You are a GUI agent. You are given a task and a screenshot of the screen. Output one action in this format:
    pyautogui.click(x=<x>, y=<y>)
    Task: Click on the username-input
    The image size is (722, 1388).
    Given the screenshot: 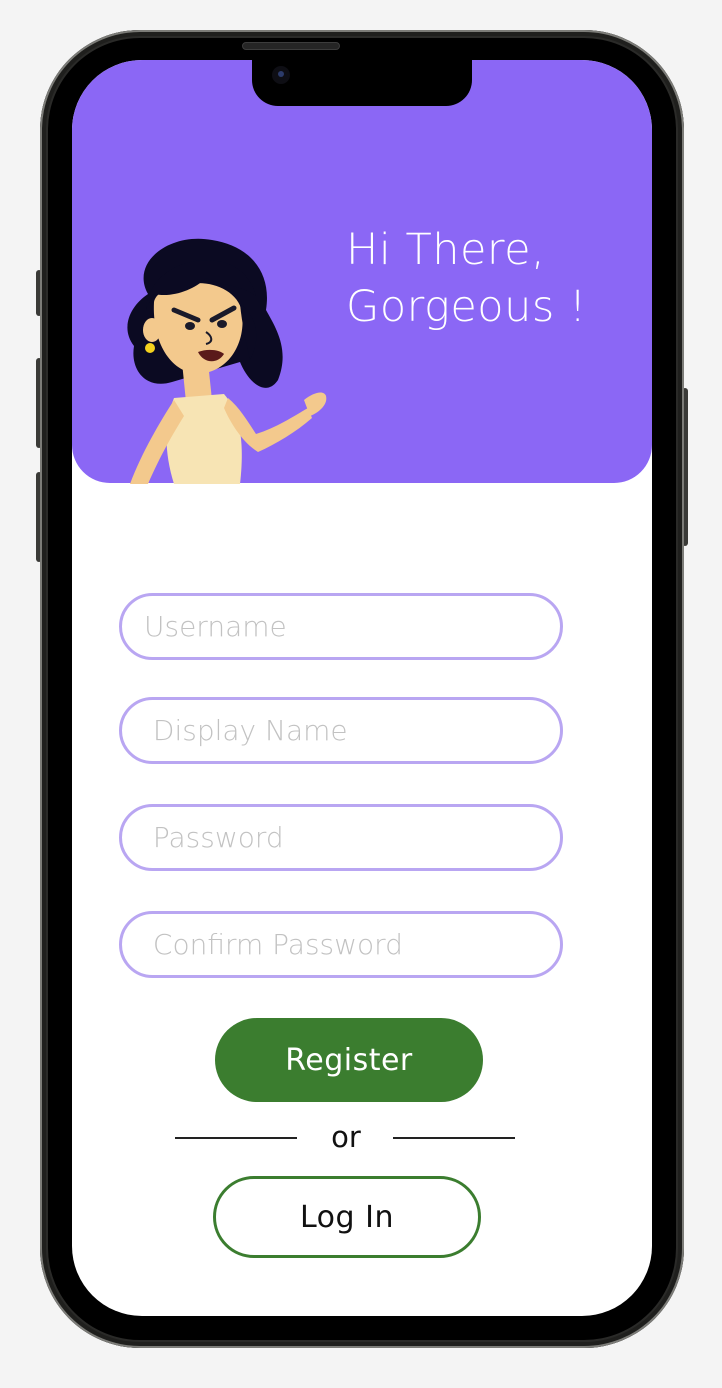 What is the action you would take?
    pyautogui.click(x=341, y=626)
    